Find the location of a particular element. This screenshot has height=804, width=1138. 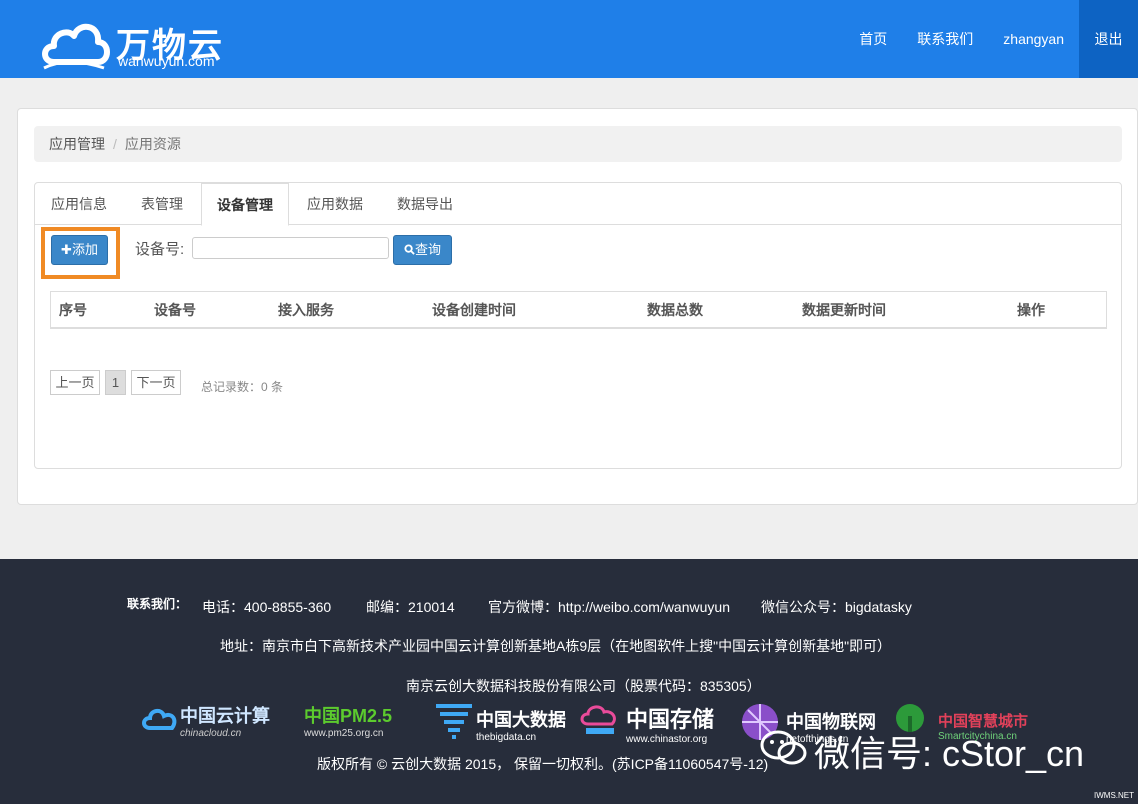

col-access-service: 接入服务 is located at coordinates (306, 310).